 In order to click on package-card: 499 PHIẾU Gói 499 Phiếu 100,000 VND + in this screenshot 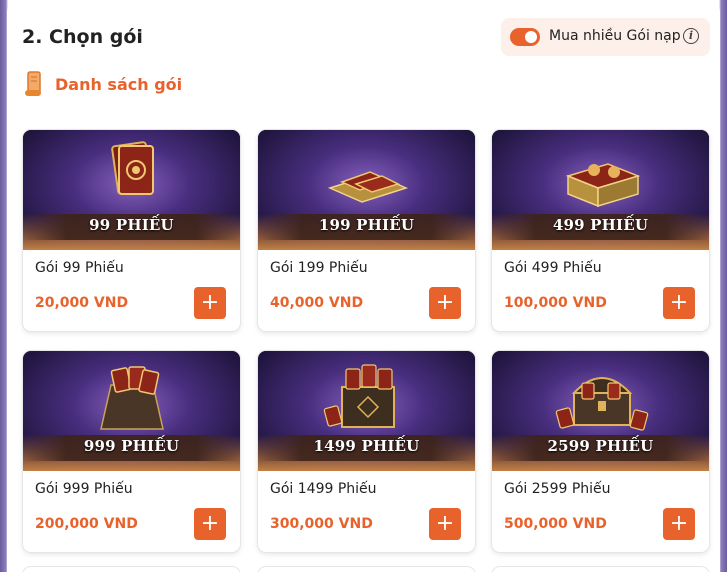, I will do `click(600, 230)`.